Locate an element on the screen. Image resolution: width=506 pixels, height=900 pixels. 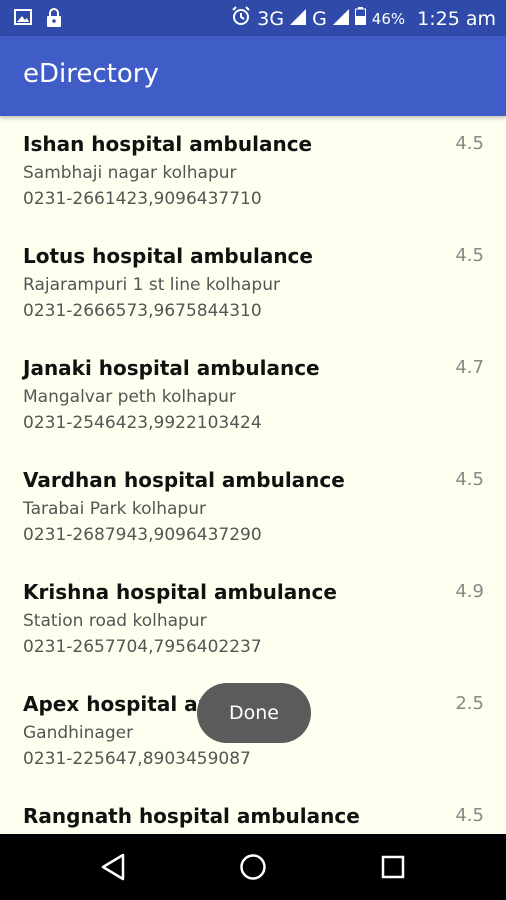
back-button is located at coordinates (113, 867).